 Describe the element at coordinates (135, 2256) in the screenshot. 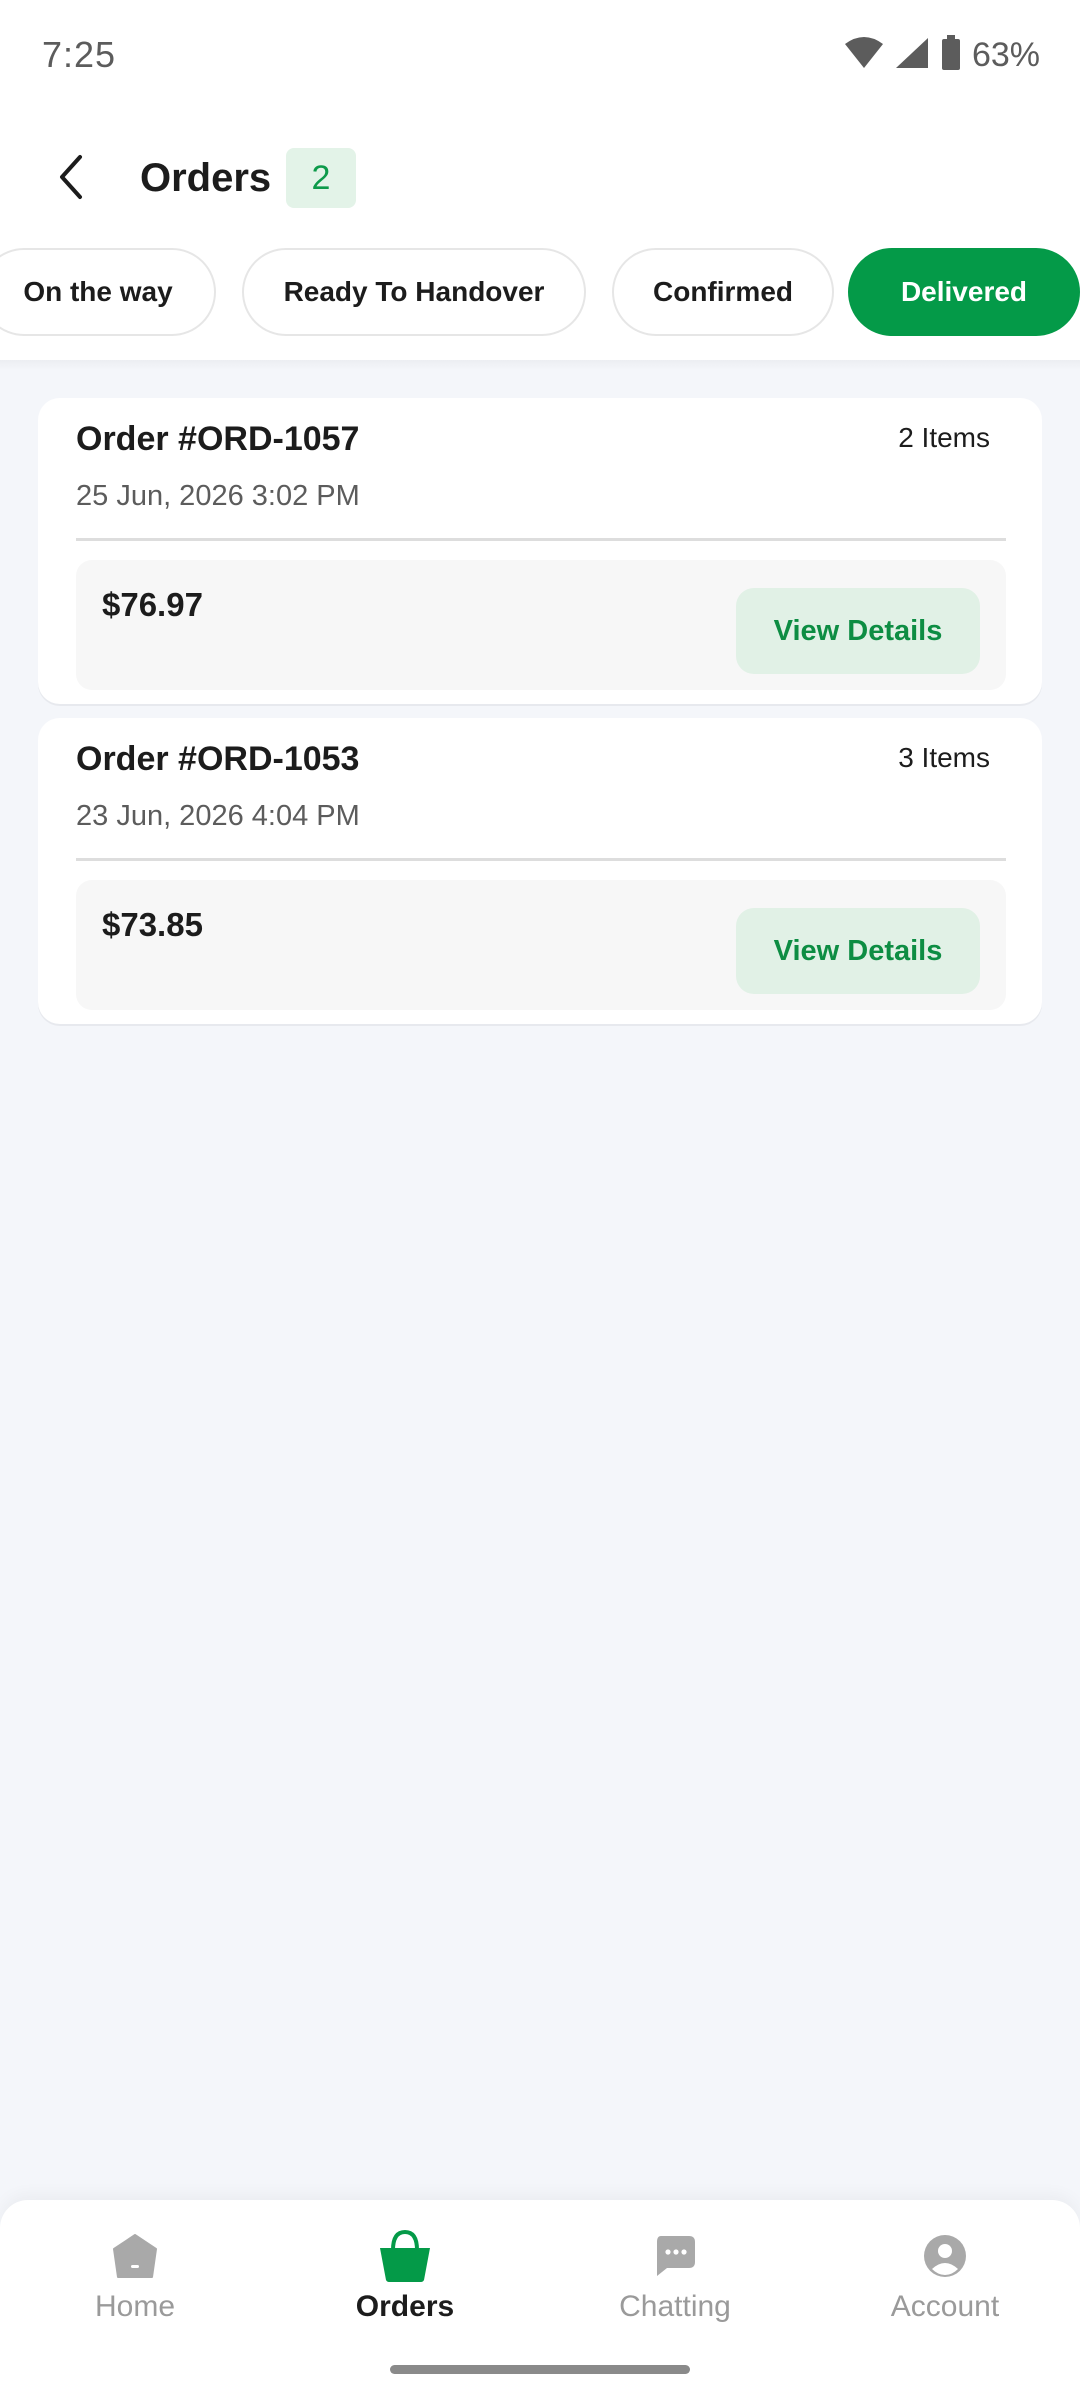

I see `home-icon` at that location.